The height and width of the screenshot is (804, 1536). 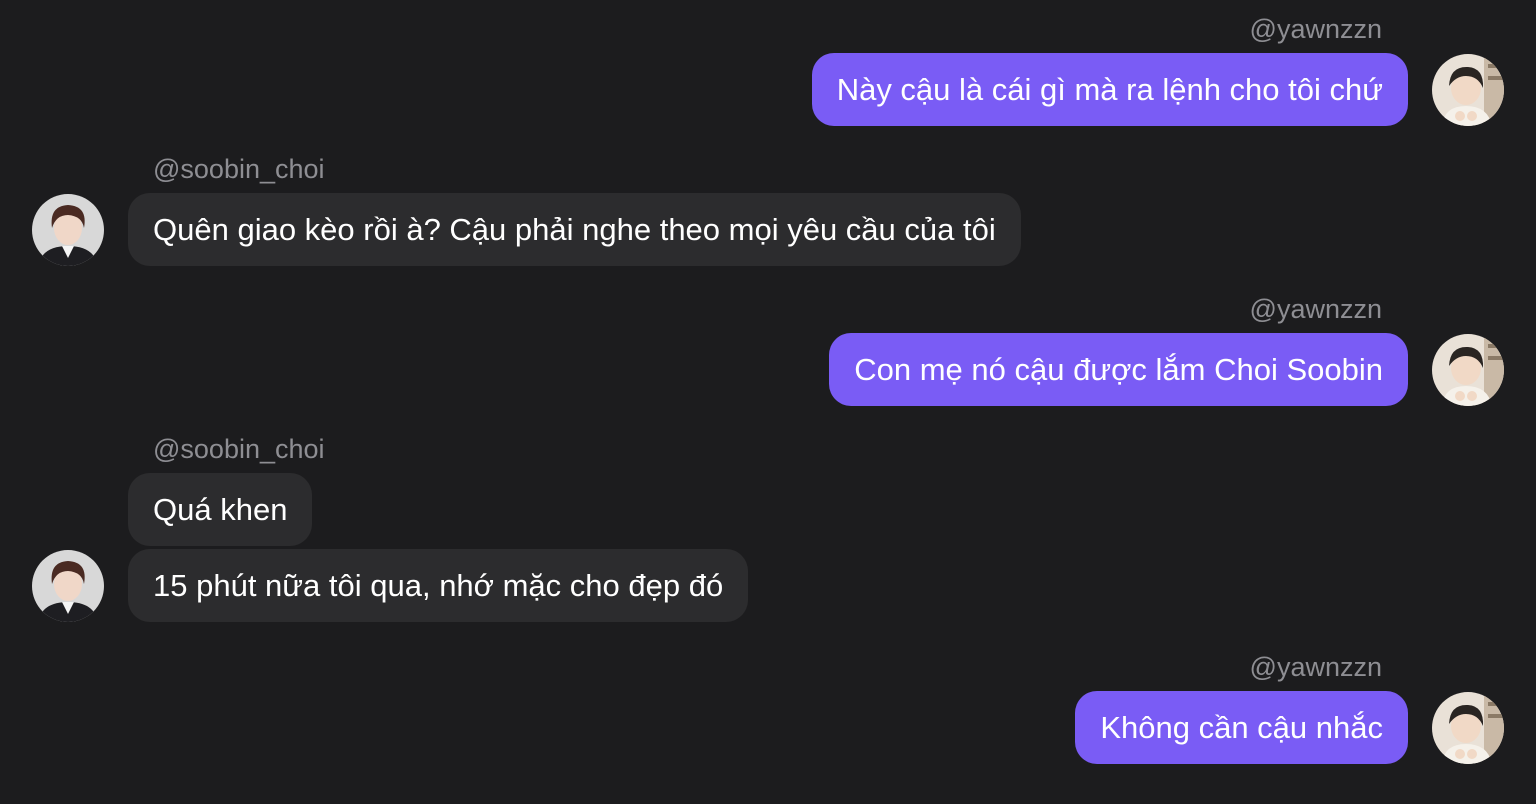 What do you see at coordinates (1109, 89) in the screenshot?
I see `message-bubble-outgoing: Này cậu là cái gì mà ra lệnh cho tôi chứ` at bounding box center [1109, 89].